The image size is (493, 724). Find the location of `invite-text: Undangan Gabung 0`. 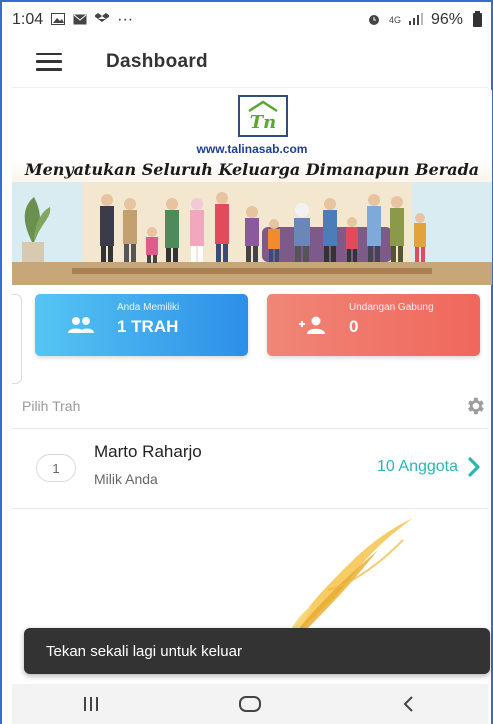

invite-text: Undangan Gabung 0 is located at coordinates (391, 319).